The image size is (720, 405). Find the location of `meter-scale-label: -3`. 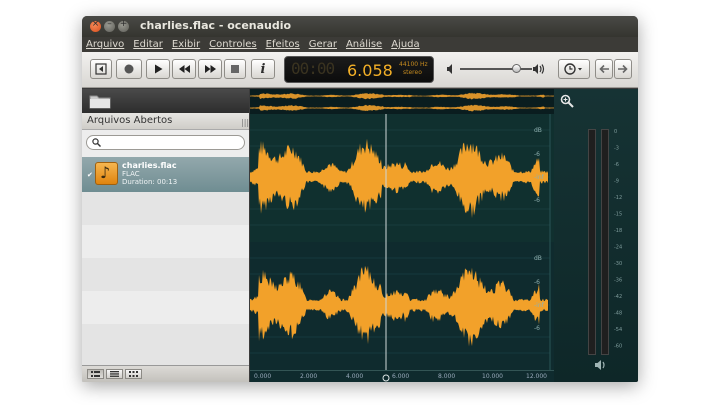

meter-scale-label: -3 is located at coordinates (616, 149).